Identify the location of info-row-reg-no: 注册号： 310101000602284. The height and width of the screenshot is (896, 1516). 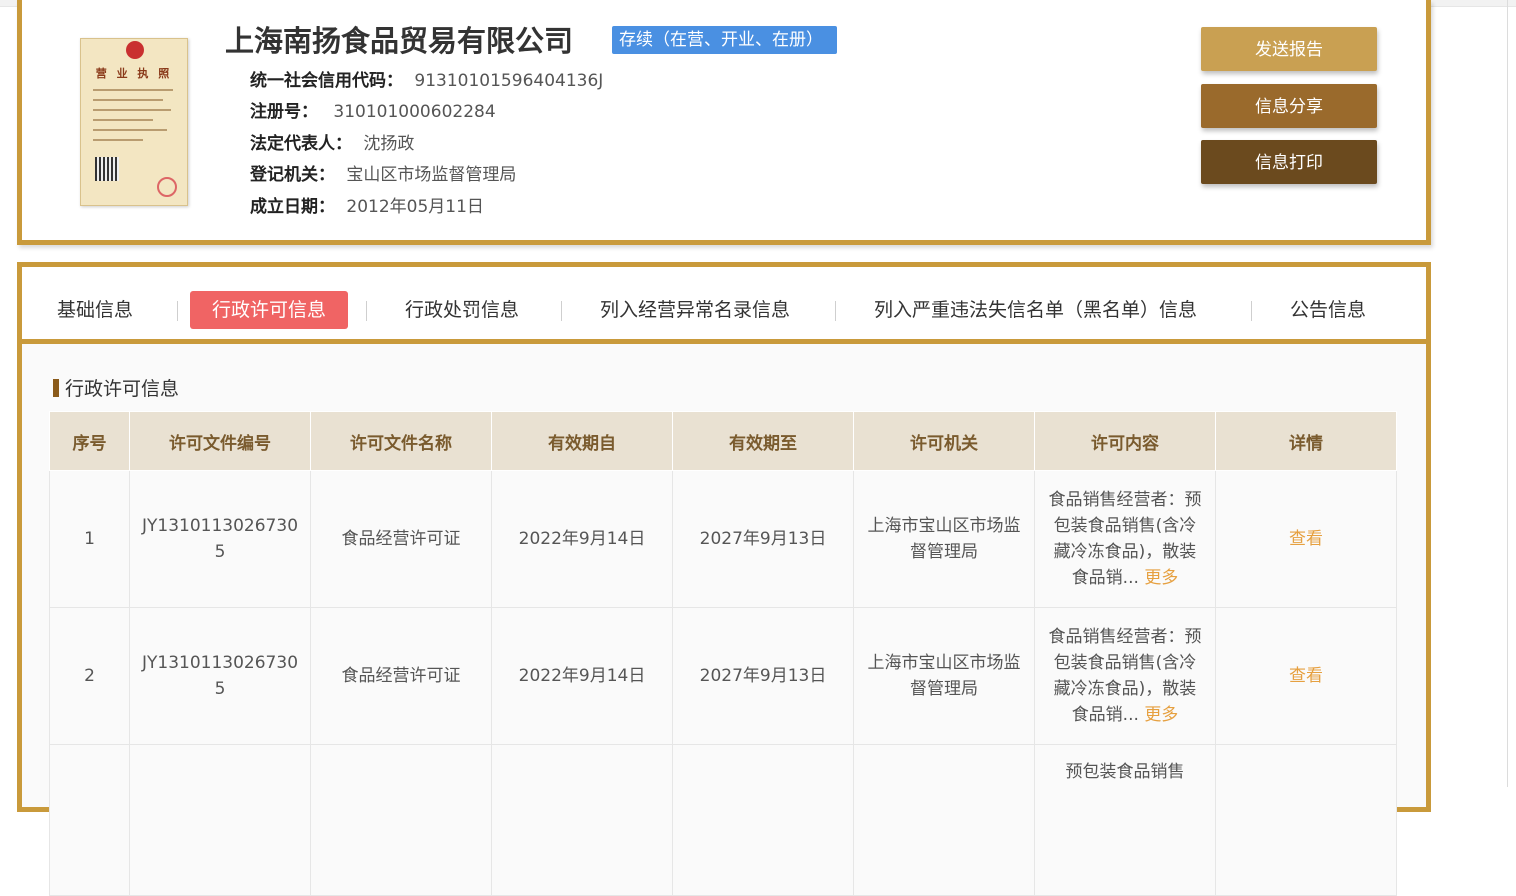
(373, 109).